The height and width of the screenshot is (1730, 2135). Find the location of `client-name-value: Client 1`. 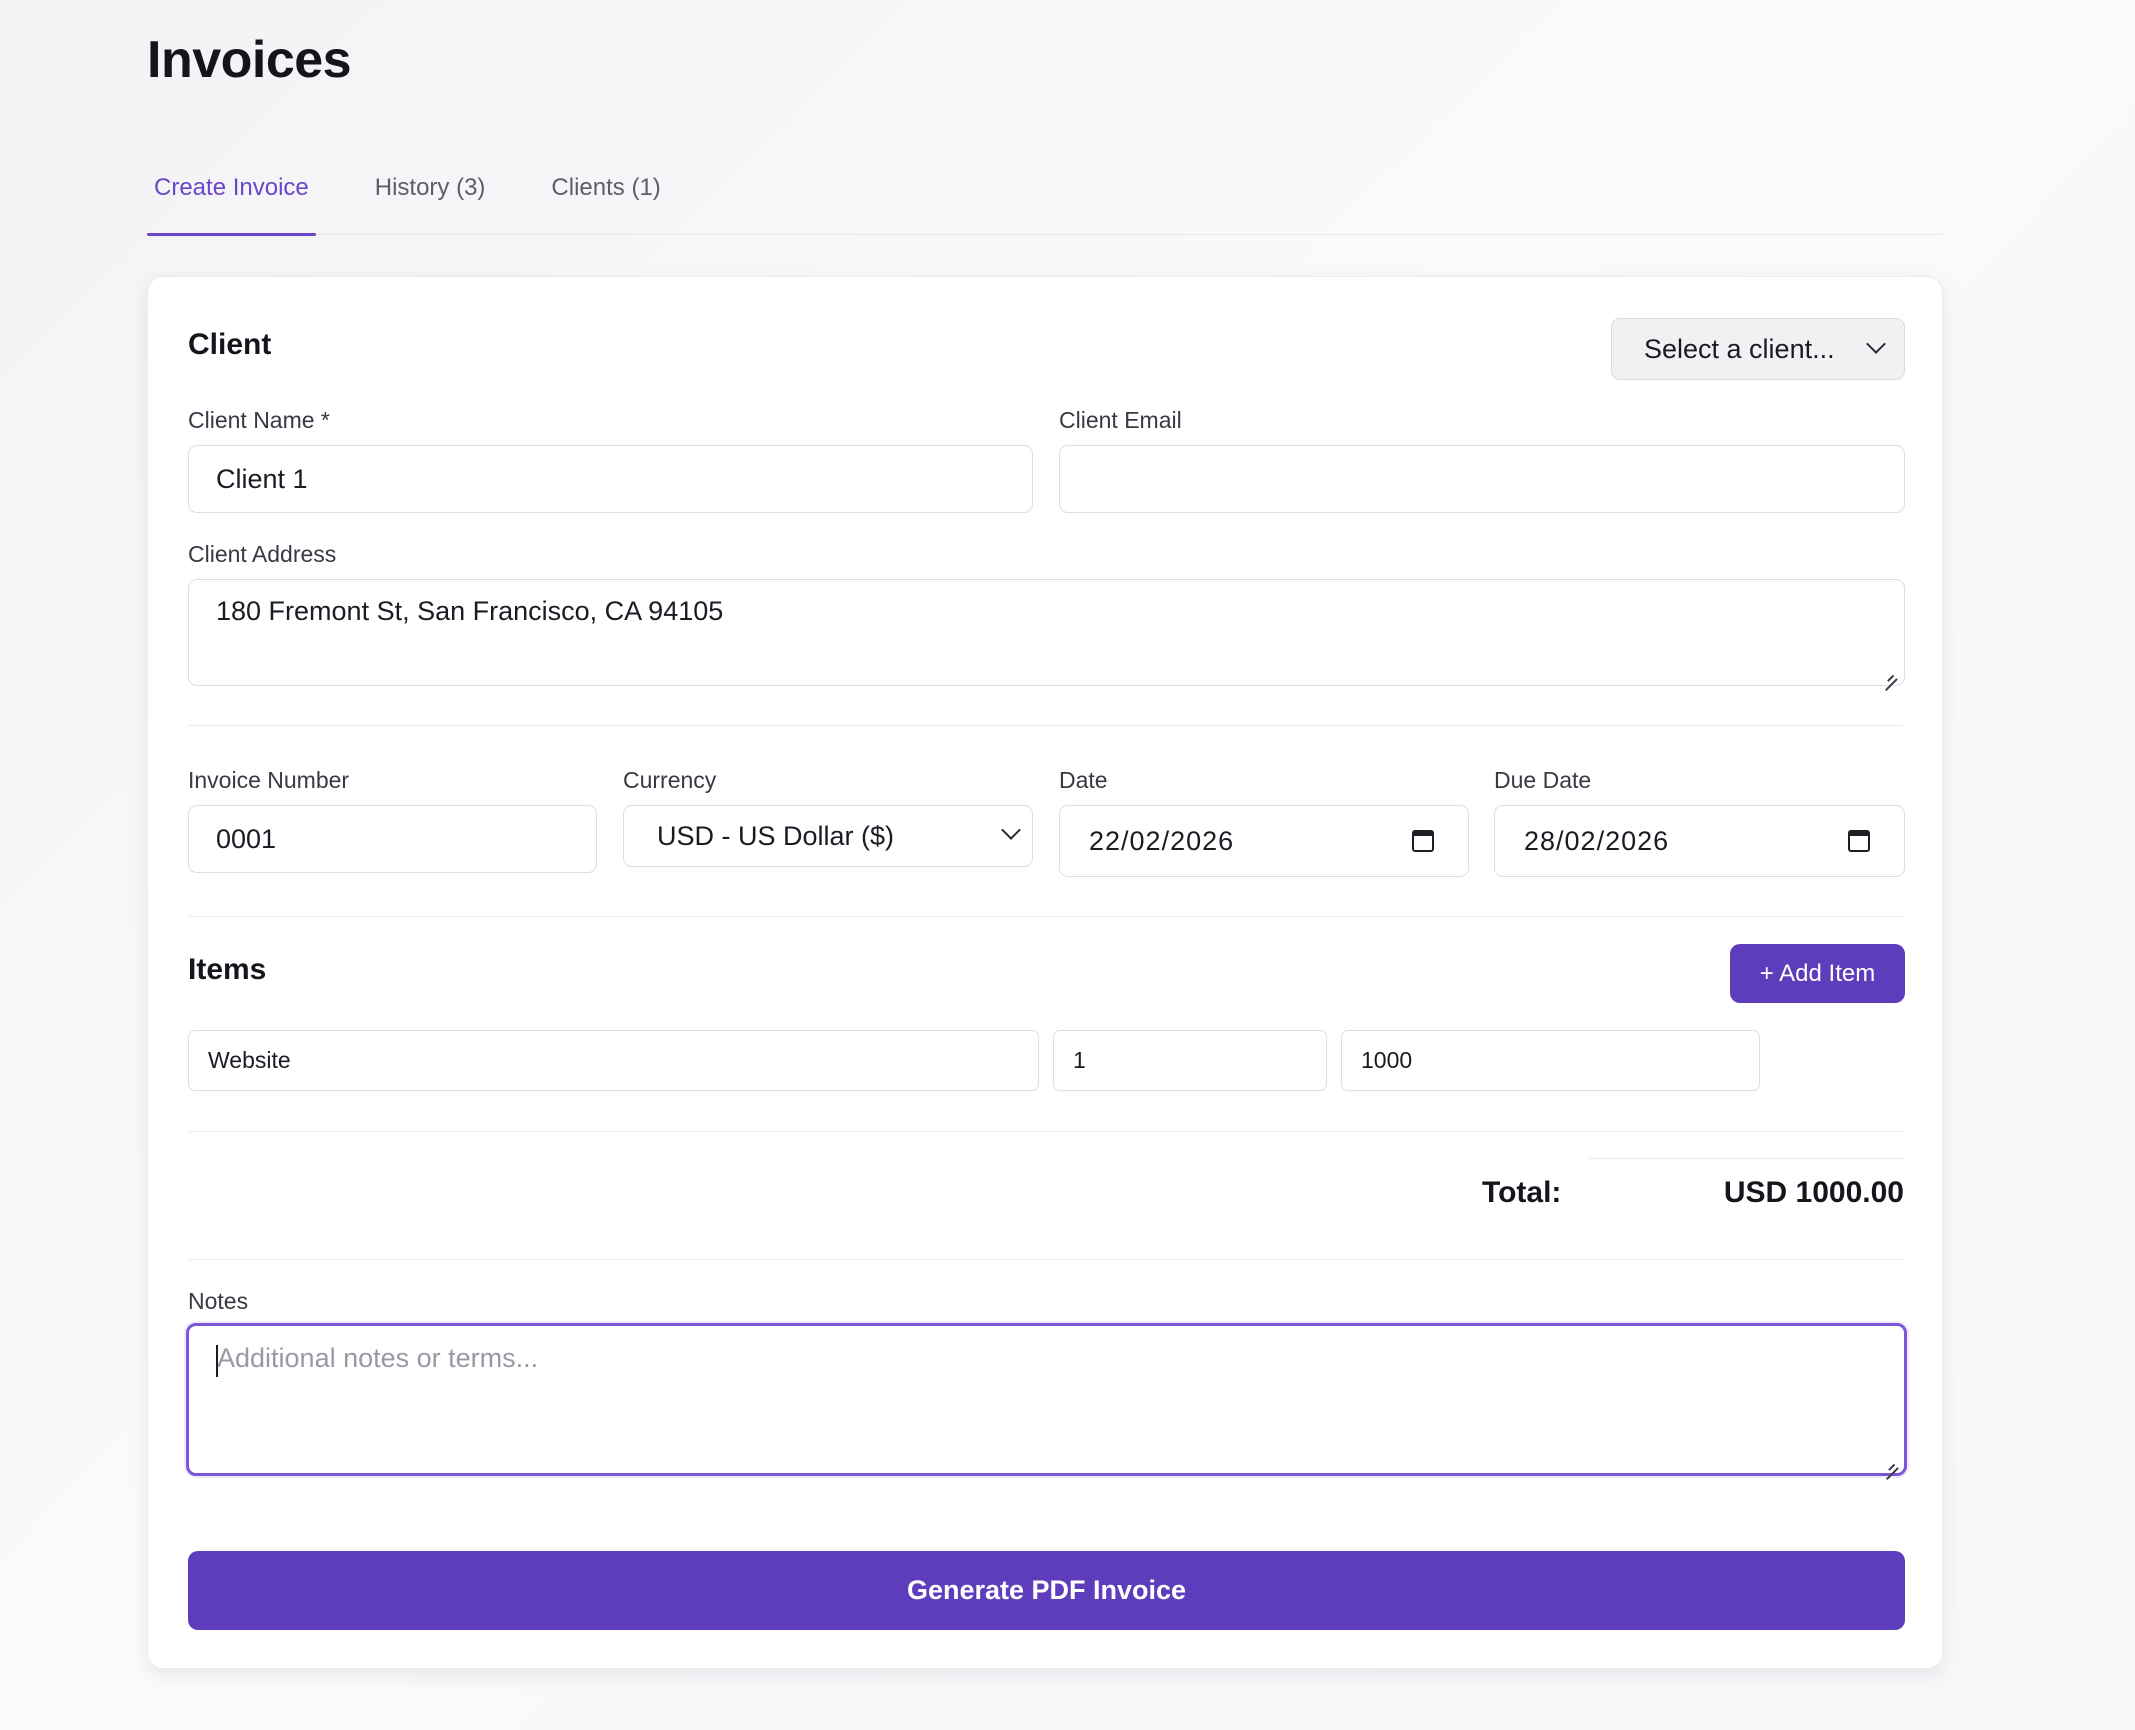

client-name-value: Client 1 is located at coordinates (262, 478).